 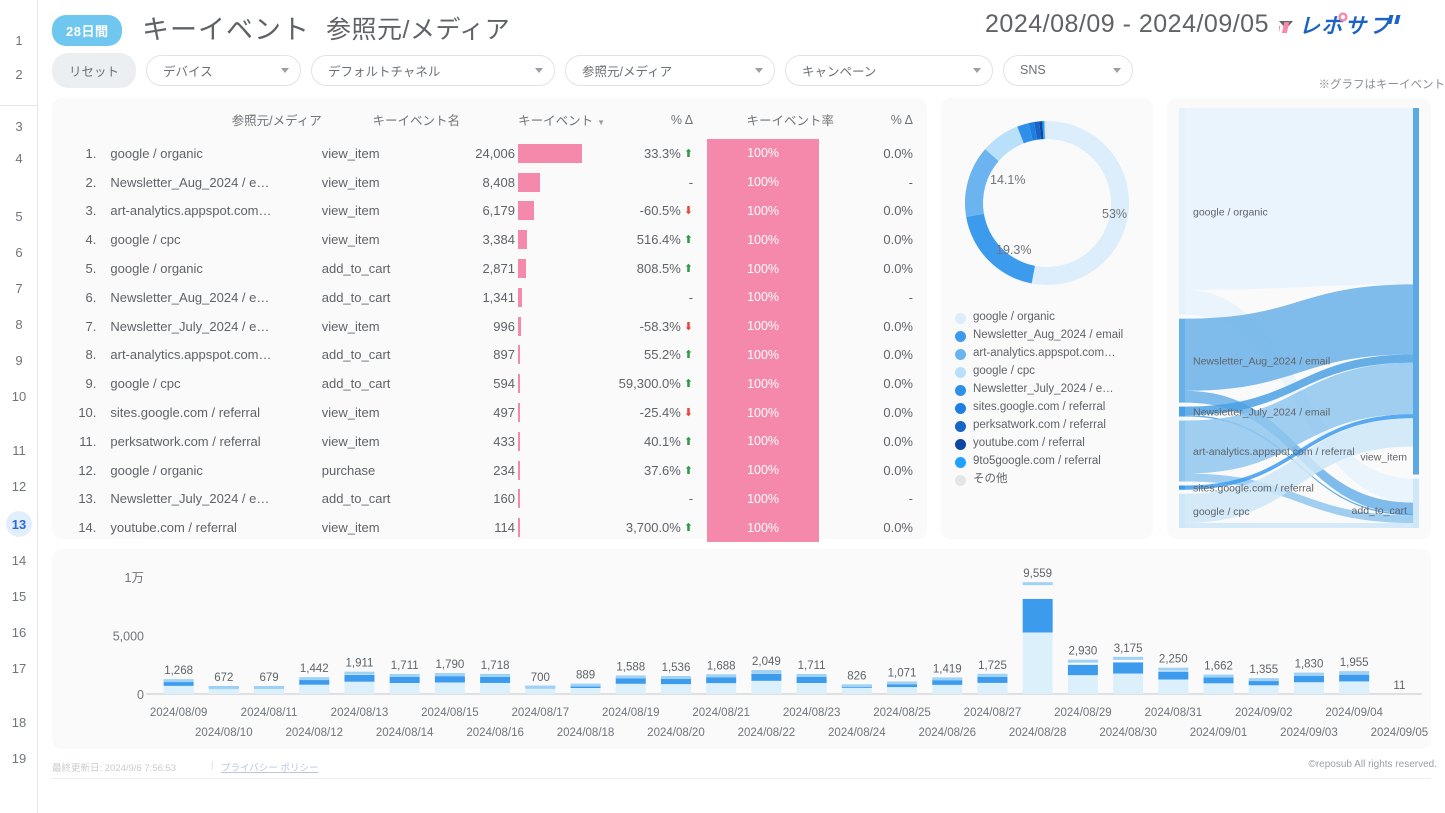 What do you see at coordinates (391, 118) in the screenshot?
I see `th-event-name: キーイベント名` at bounding box center [391, 118].